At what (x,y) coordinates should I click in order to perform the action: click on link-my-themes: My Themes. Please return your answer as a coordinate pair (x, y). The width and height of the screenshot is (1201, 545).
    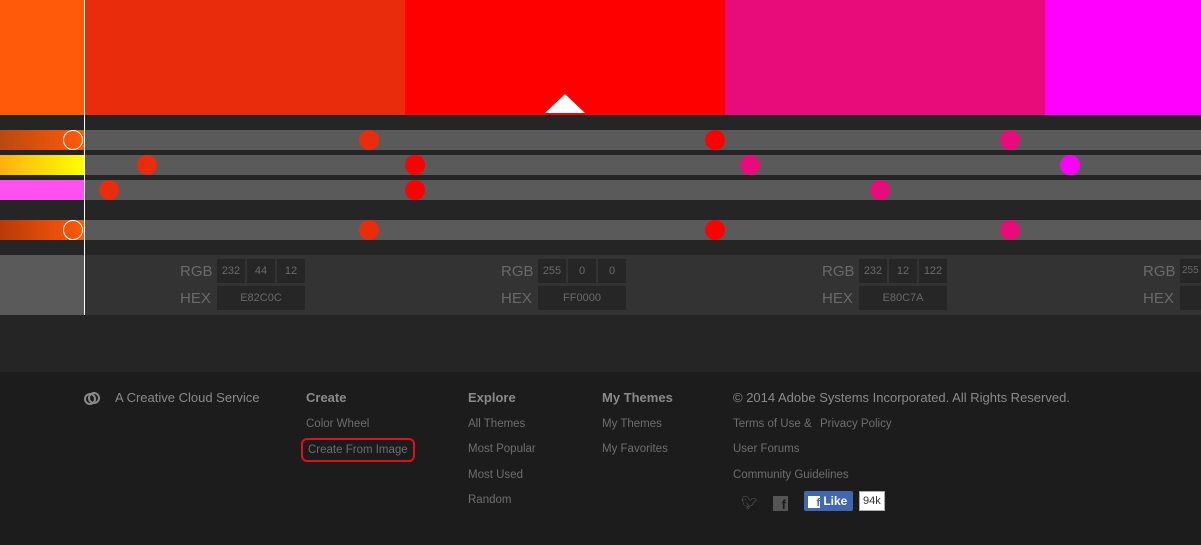
    Looking at the image, I should click on (632, 424).